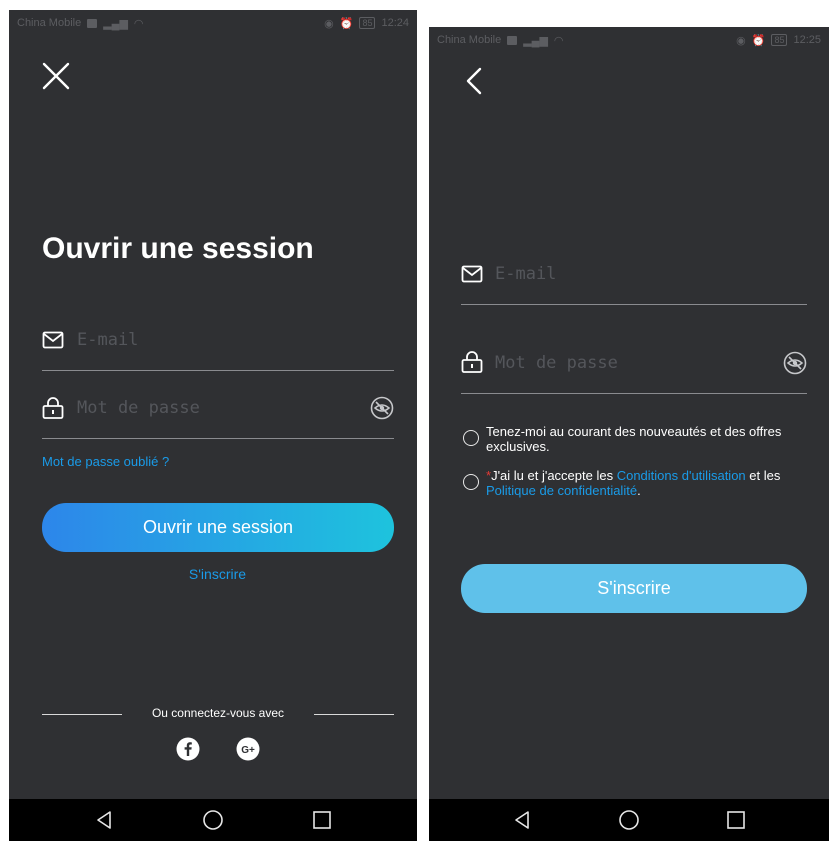 The image size is (829, 841). What do you see at coordinates (213, 574) in the screenshot?
I see `register-link: S'inscrire` at bounding box center [213, 574].